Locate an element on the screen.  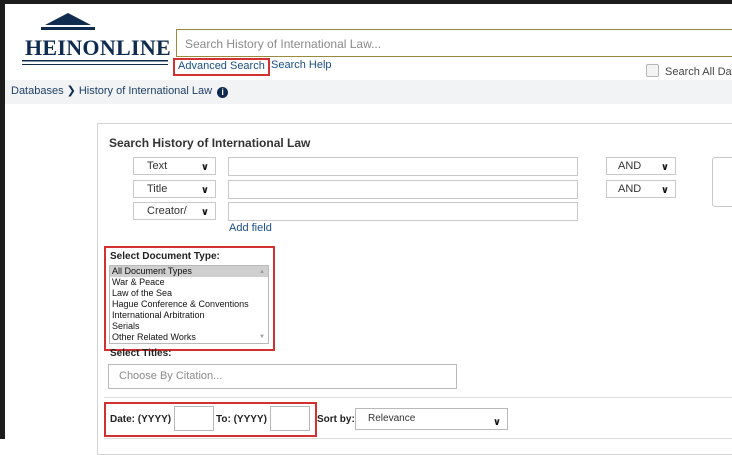
sort-by-select: Relevance ∨ is located at coordinates (431, 419).